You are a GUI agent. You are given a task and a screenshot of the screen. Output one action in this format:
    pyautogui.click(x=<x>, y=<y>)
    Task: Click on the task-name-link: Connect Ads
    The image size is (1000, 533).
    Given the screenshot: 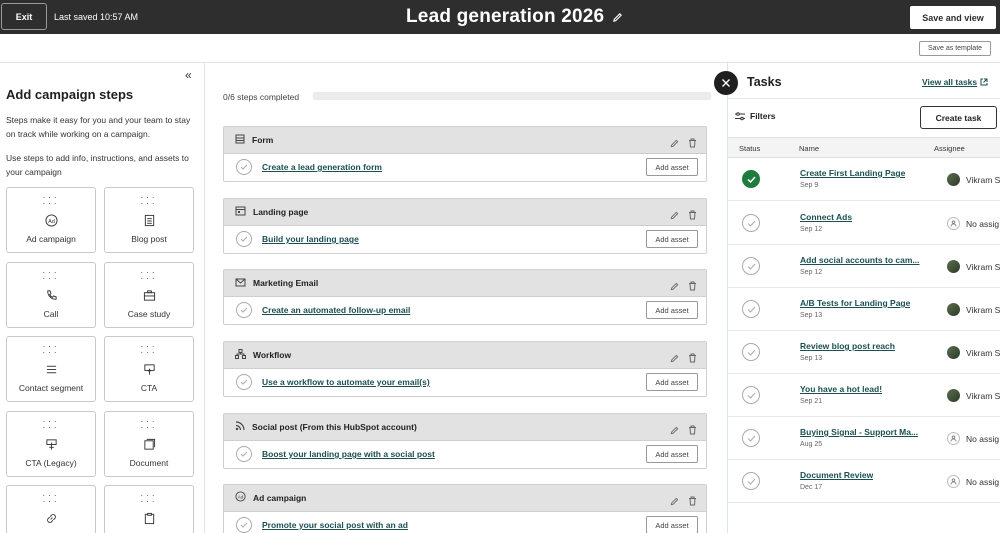 What is the action you would take?
    pyautogui.click(x=826, y=217)
    